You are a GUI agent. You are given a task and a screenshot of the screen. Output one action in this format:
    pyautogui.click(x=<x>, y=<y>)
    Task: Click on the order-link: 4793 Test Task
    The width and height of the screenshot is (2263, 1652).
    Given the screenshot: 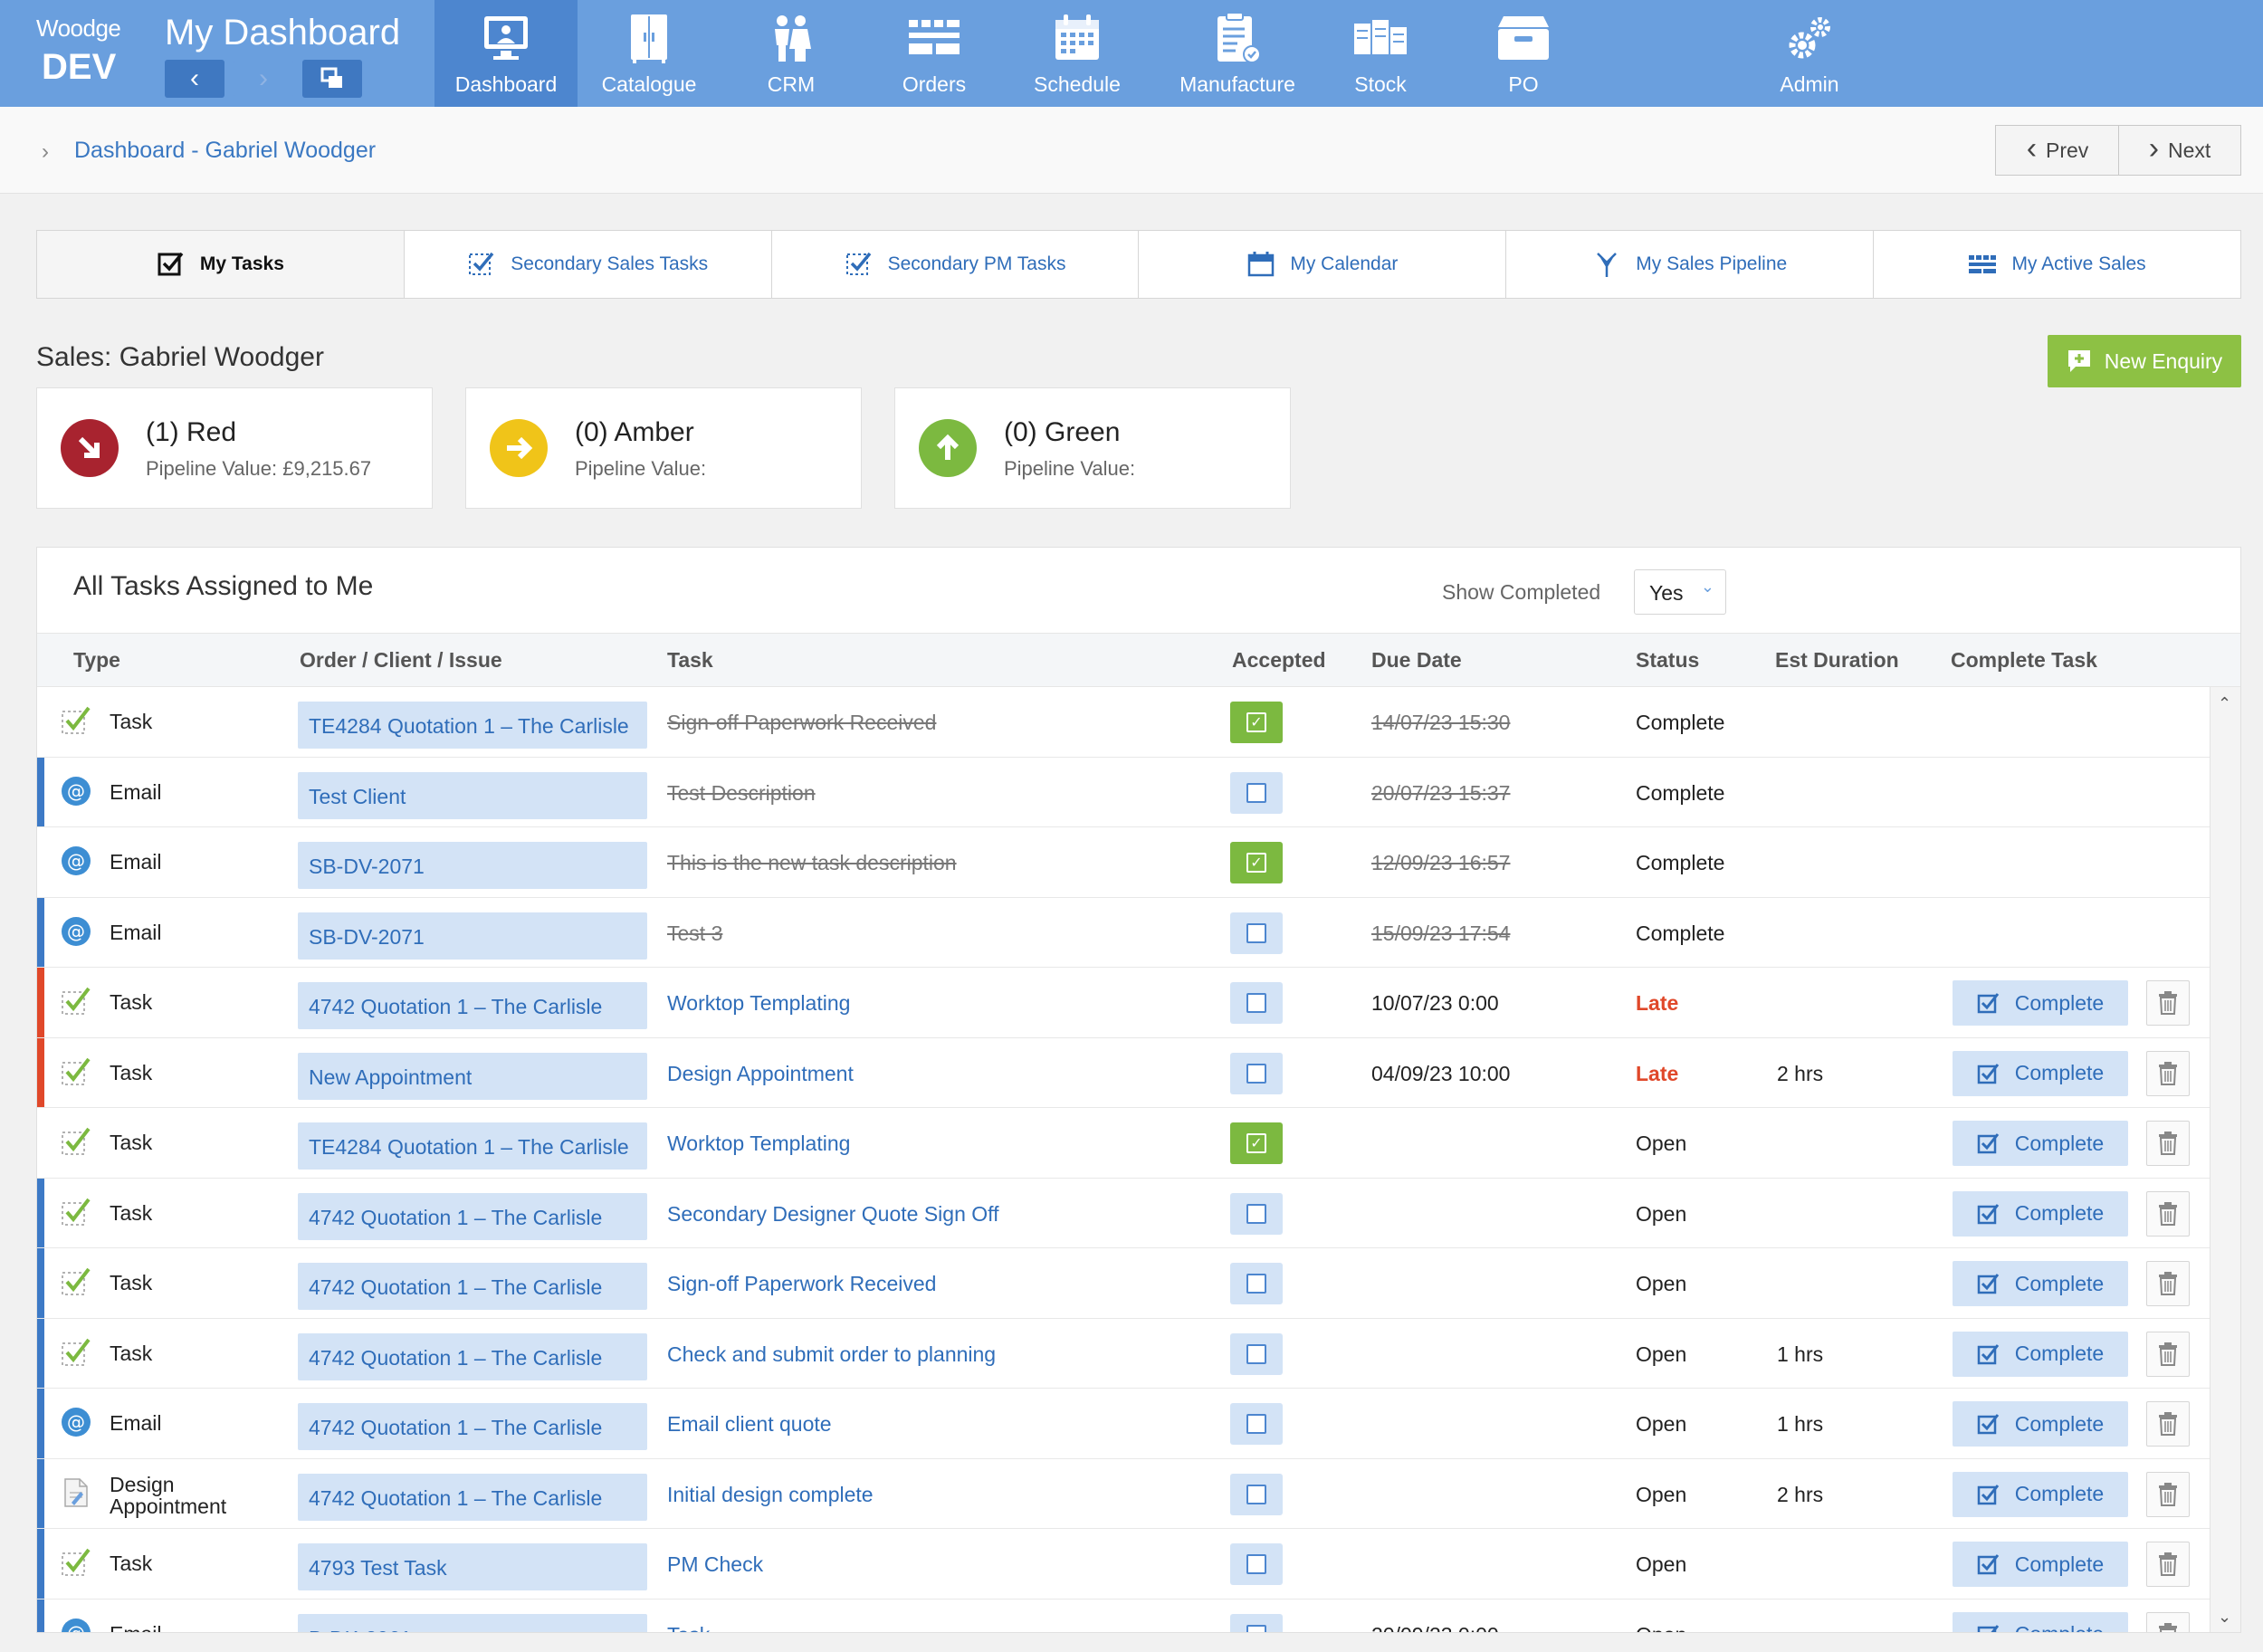 What is the action you would take?
    pyautogui.click(x=472, y=1566)
    